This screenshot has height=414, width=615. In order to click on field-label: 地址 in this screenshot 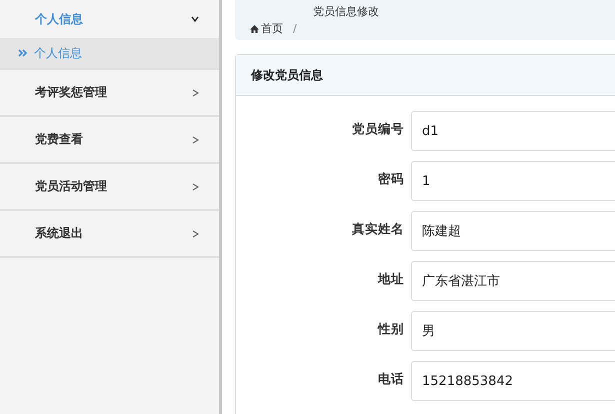, I will do `click(390, 279)`.